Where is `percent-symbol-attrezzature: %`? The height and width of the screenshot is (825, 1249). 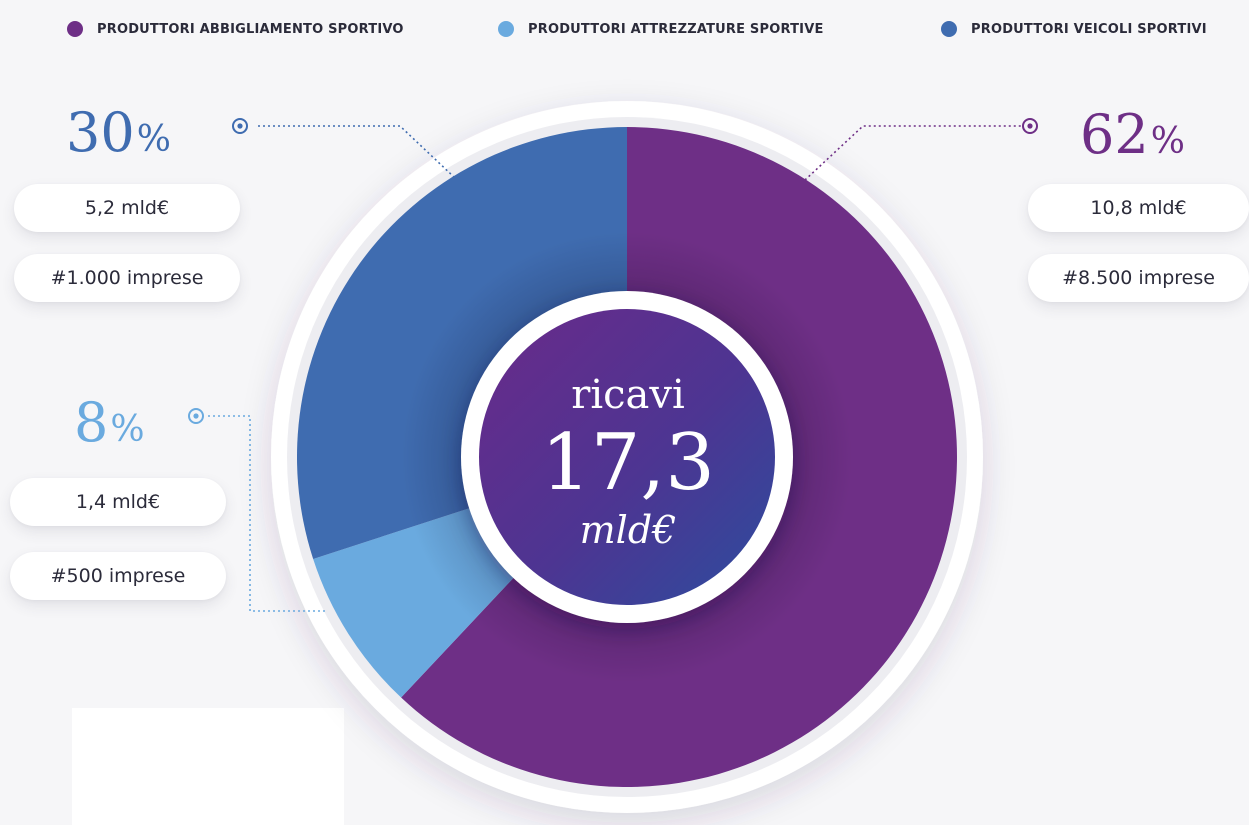 percent-symbol-attrezzature: % is located at coordinates (127, 429).